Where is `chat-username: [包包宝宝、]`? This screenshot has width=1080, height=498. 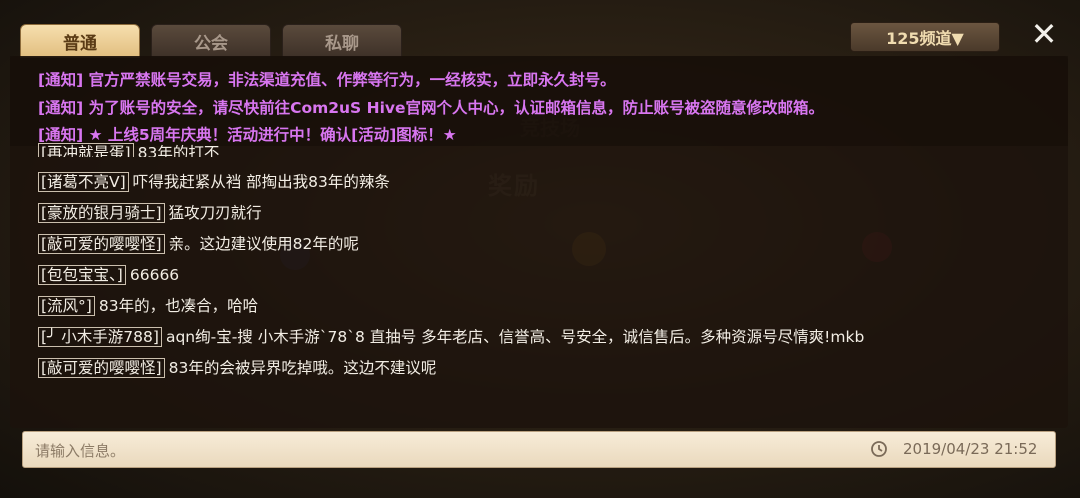 chat-username: [包包宝宝、] is located at coordinates (82, 275).